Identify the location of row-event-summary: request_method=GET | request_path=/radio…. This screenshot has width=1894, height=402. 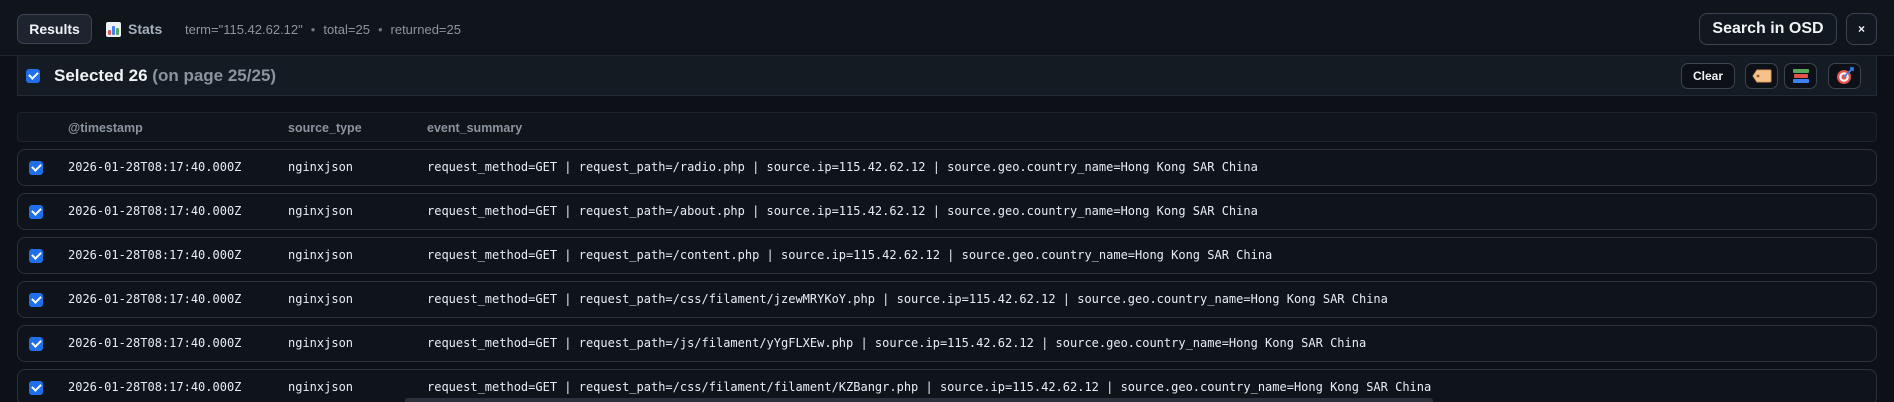
(842, 167).